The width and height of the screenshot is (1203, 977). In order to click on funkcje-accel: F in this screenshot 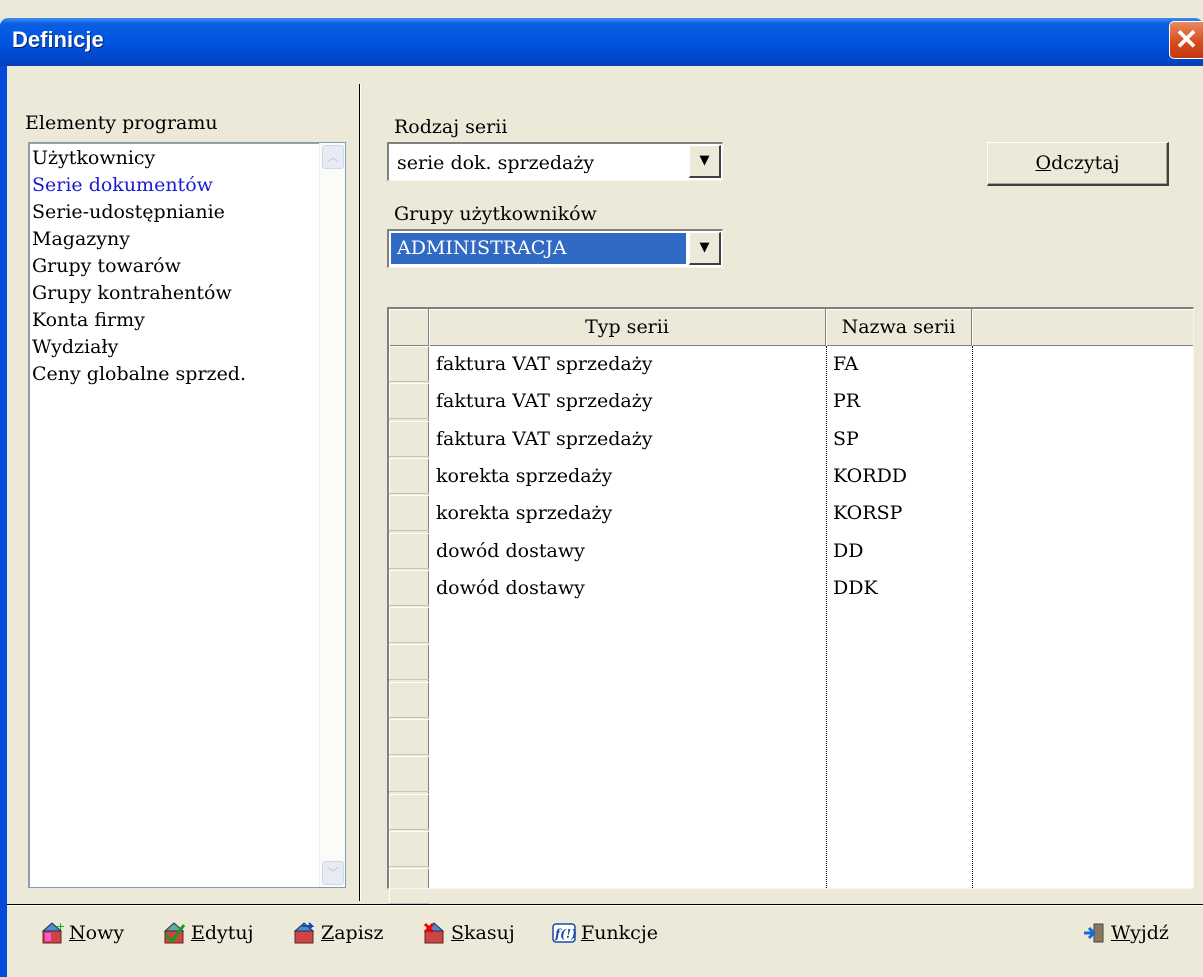, I will do `click(588, 933)`.